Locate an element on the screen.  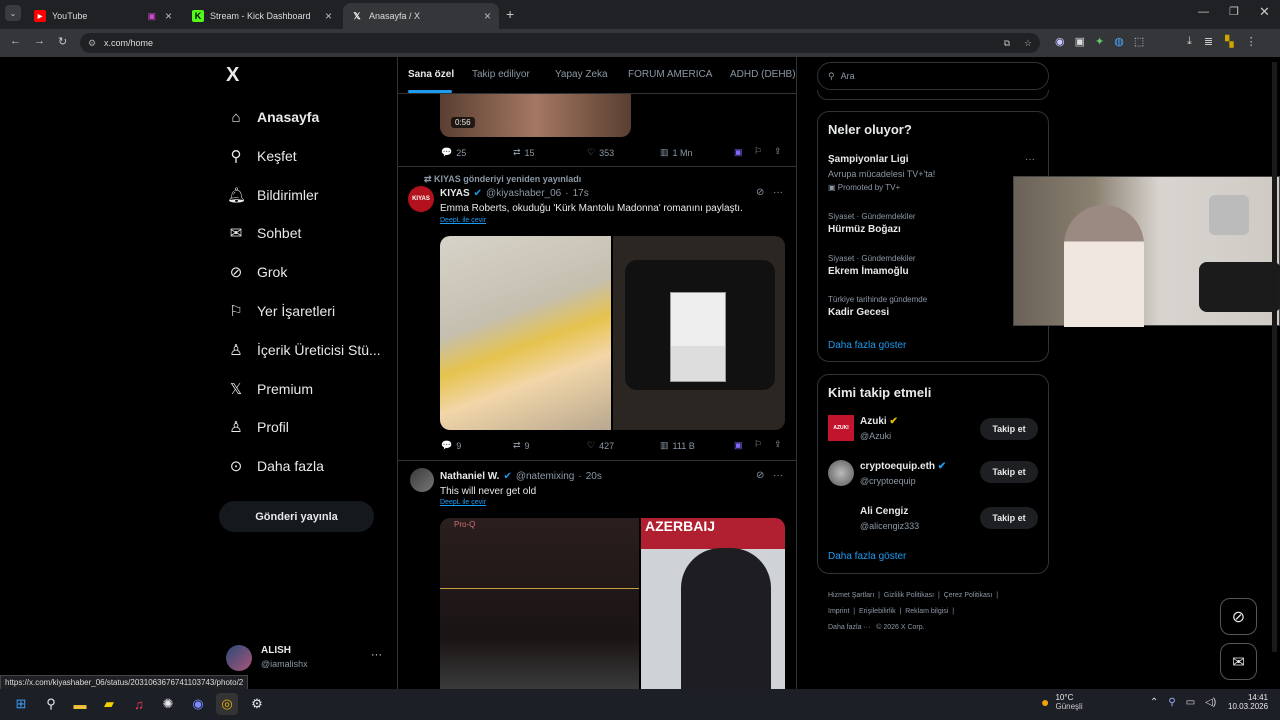
nav-item: 🔔︎ Bildirimler is located at coordinates (272, 195).